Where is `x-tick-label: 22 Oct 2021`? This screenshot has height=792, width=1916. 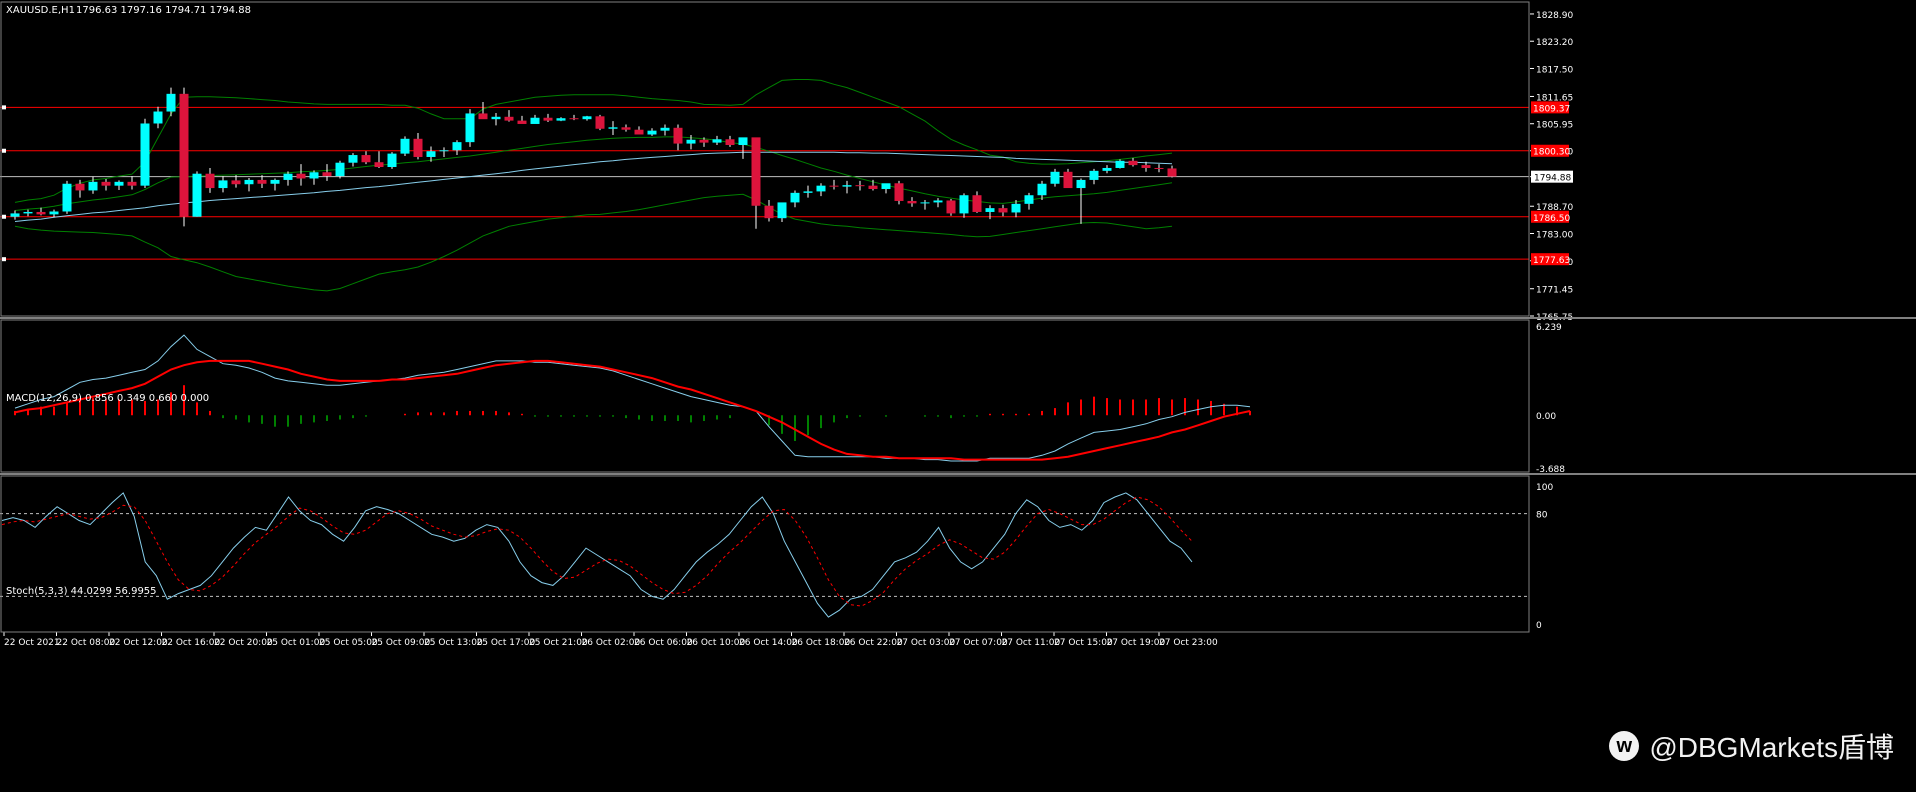 x-tick-label: 22 Oct 2021 is located at coordinates (32, 643).